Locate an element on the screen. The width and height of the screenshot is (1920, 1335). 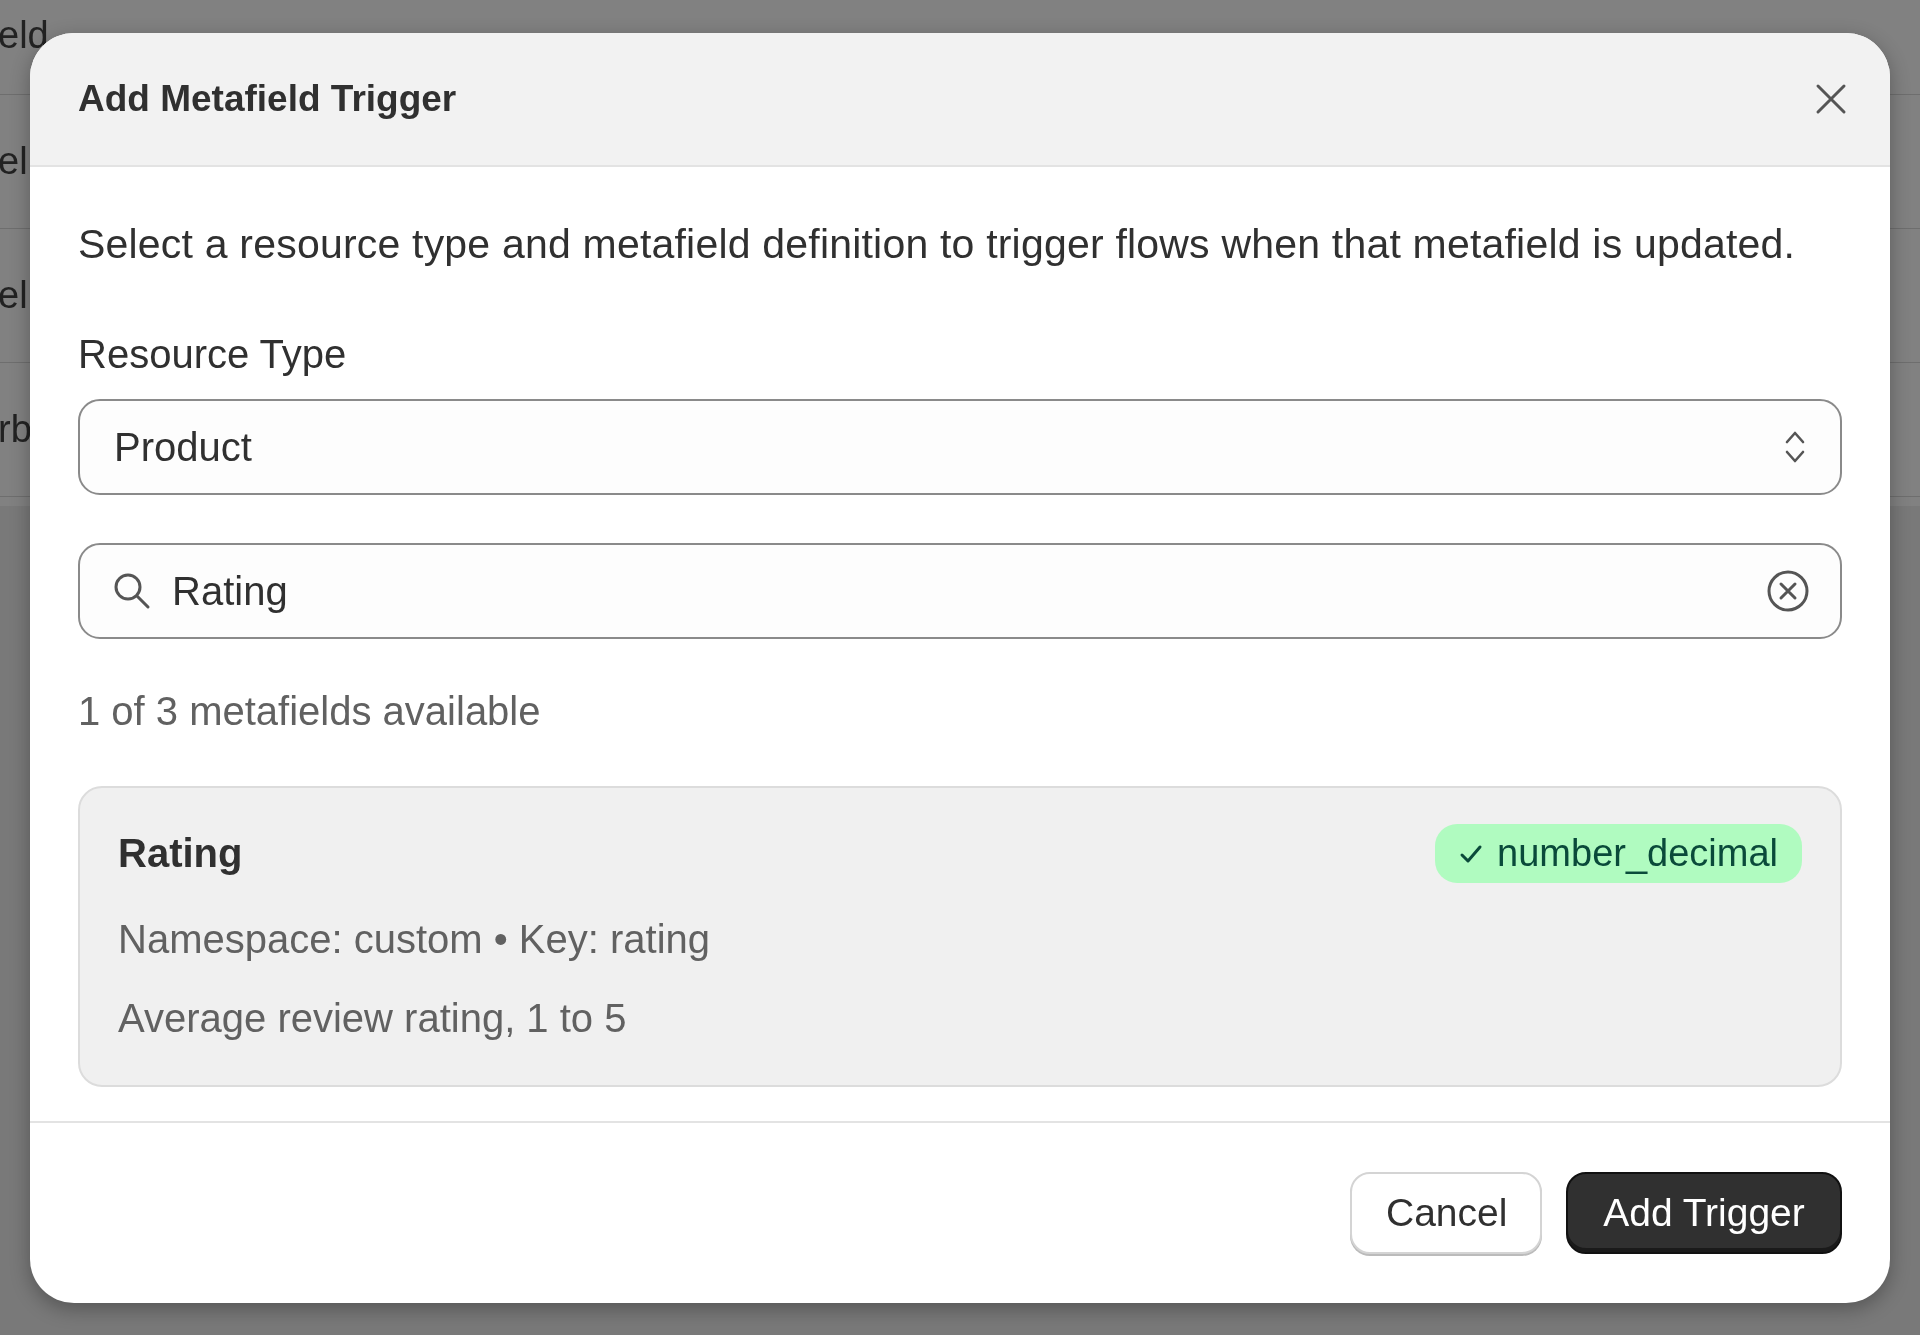
metafield-description: Average review rating, 1 to 5 is located at coordinates (373, 1018).